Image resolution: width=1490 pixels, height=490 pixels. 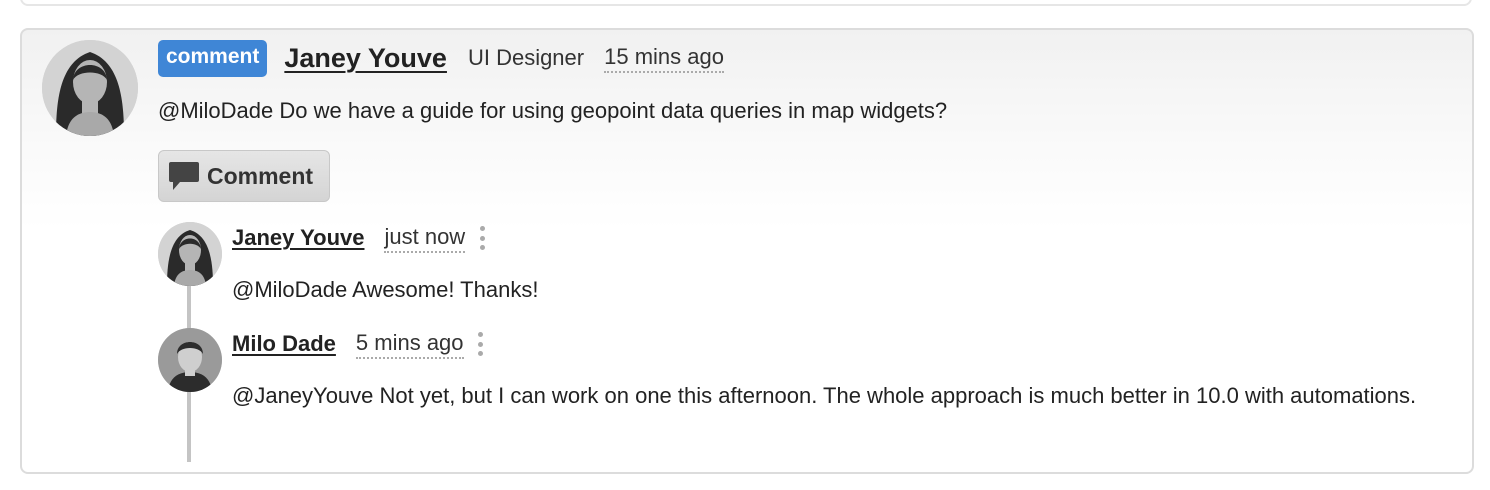 I want to click on reply-header: Milo Dade 5 mins ago, so click(x=359, y=344).